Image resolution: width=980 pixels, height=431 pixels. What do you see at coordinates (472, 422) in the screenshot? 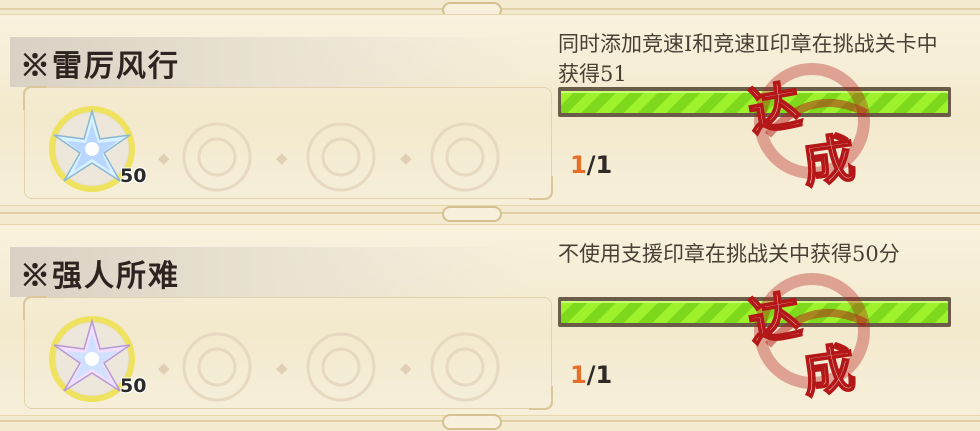
I see `bottom-ornament` at bounding box center [472, 422].